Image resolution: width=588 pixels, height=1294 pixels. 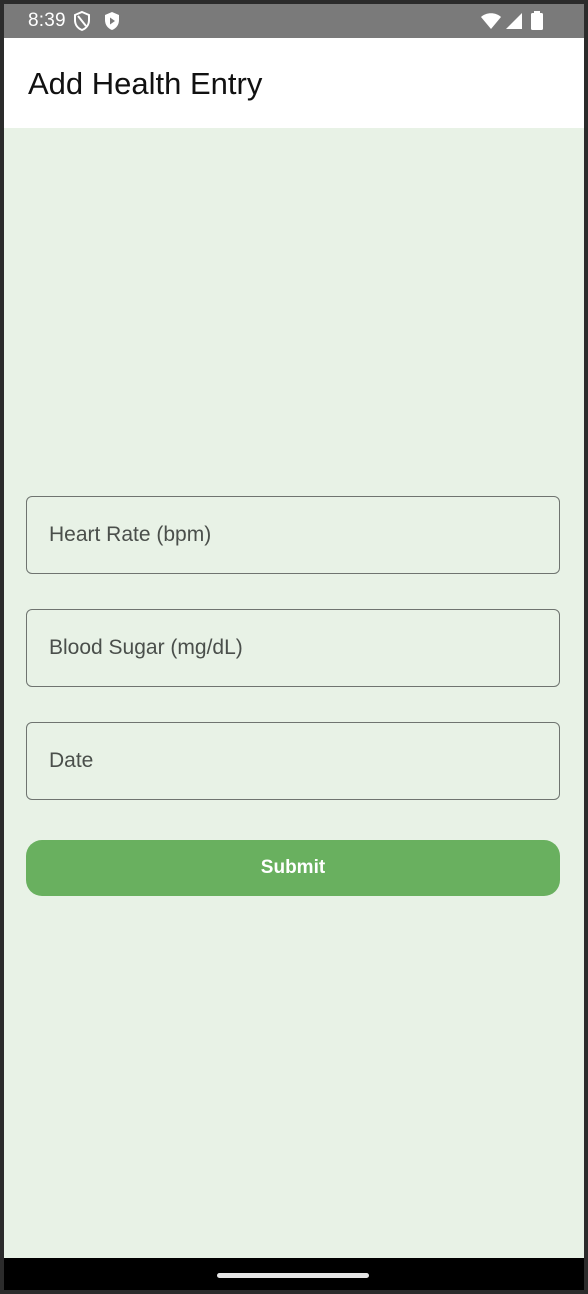 What do you see at coordinates (47, 20) in the screenshot?
I see `status-time: 8:39` at bounding box center [47, 20].